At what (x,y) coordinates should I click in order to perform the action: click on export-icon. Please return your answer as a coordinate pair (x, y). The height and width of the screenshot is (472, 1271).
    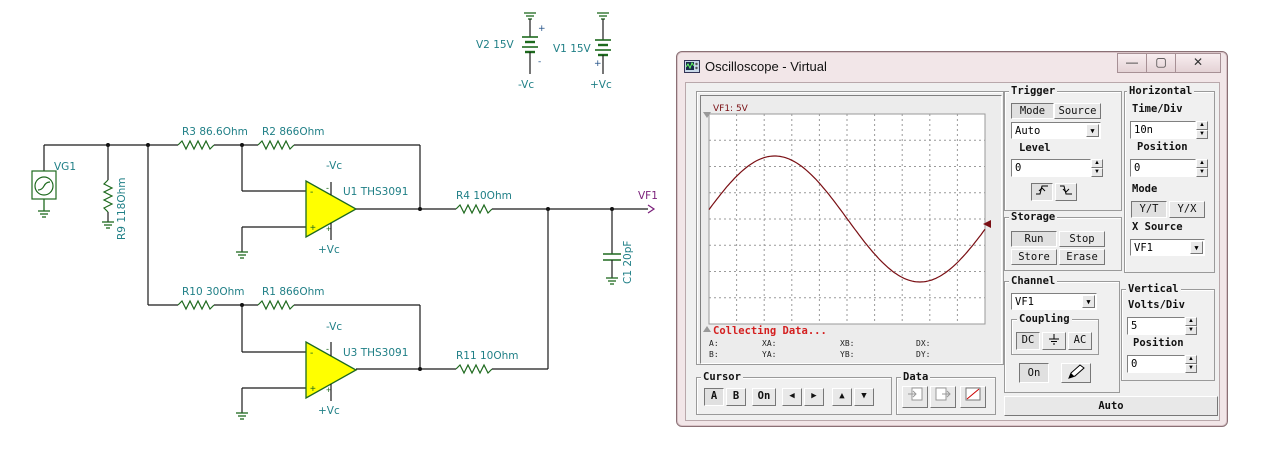
    Looking at the image, I should click on (943, 394).